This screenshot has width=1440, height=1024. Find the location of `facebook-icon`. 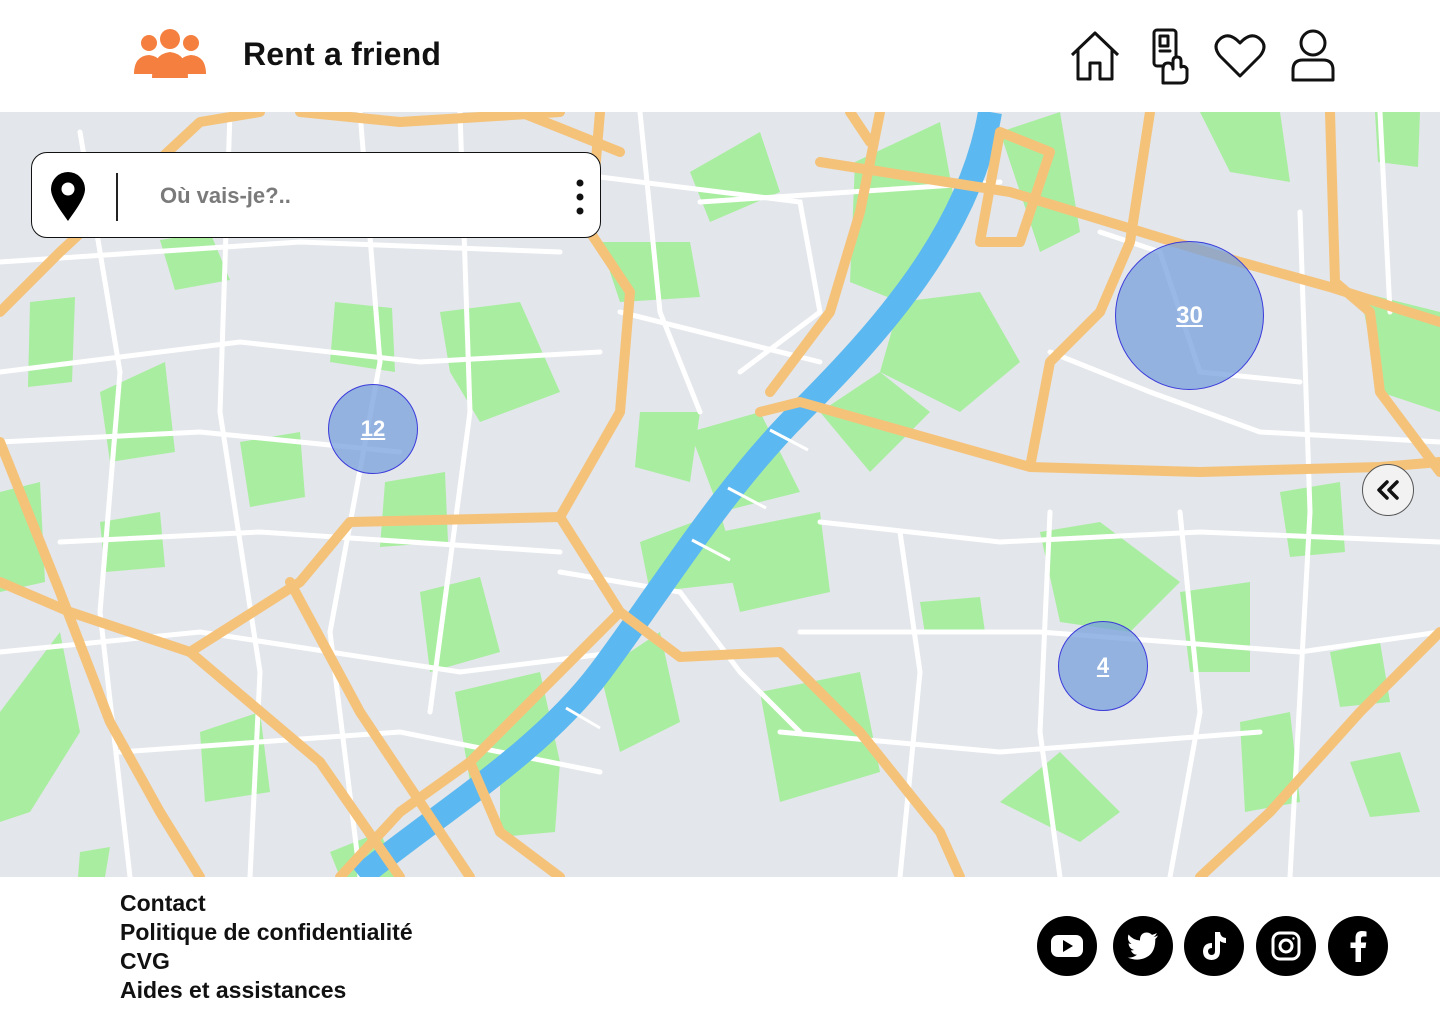

facebook-icon is located at coordinates (1358, 946).